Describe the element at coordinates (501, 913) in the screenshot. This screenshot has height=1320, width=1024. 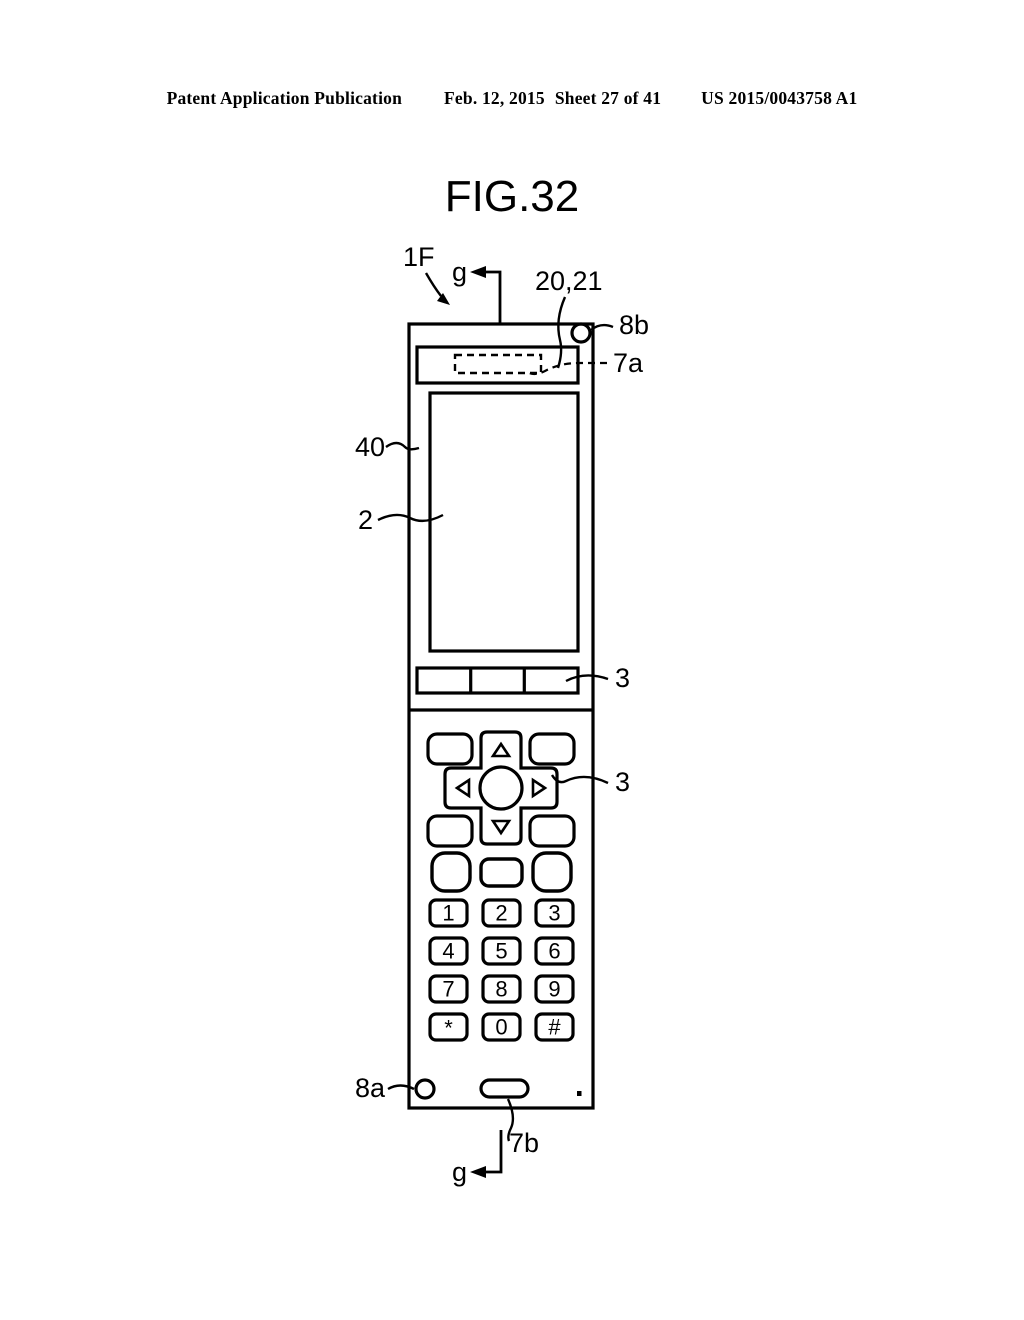
I see `keypad-key-label: 2` at that location.